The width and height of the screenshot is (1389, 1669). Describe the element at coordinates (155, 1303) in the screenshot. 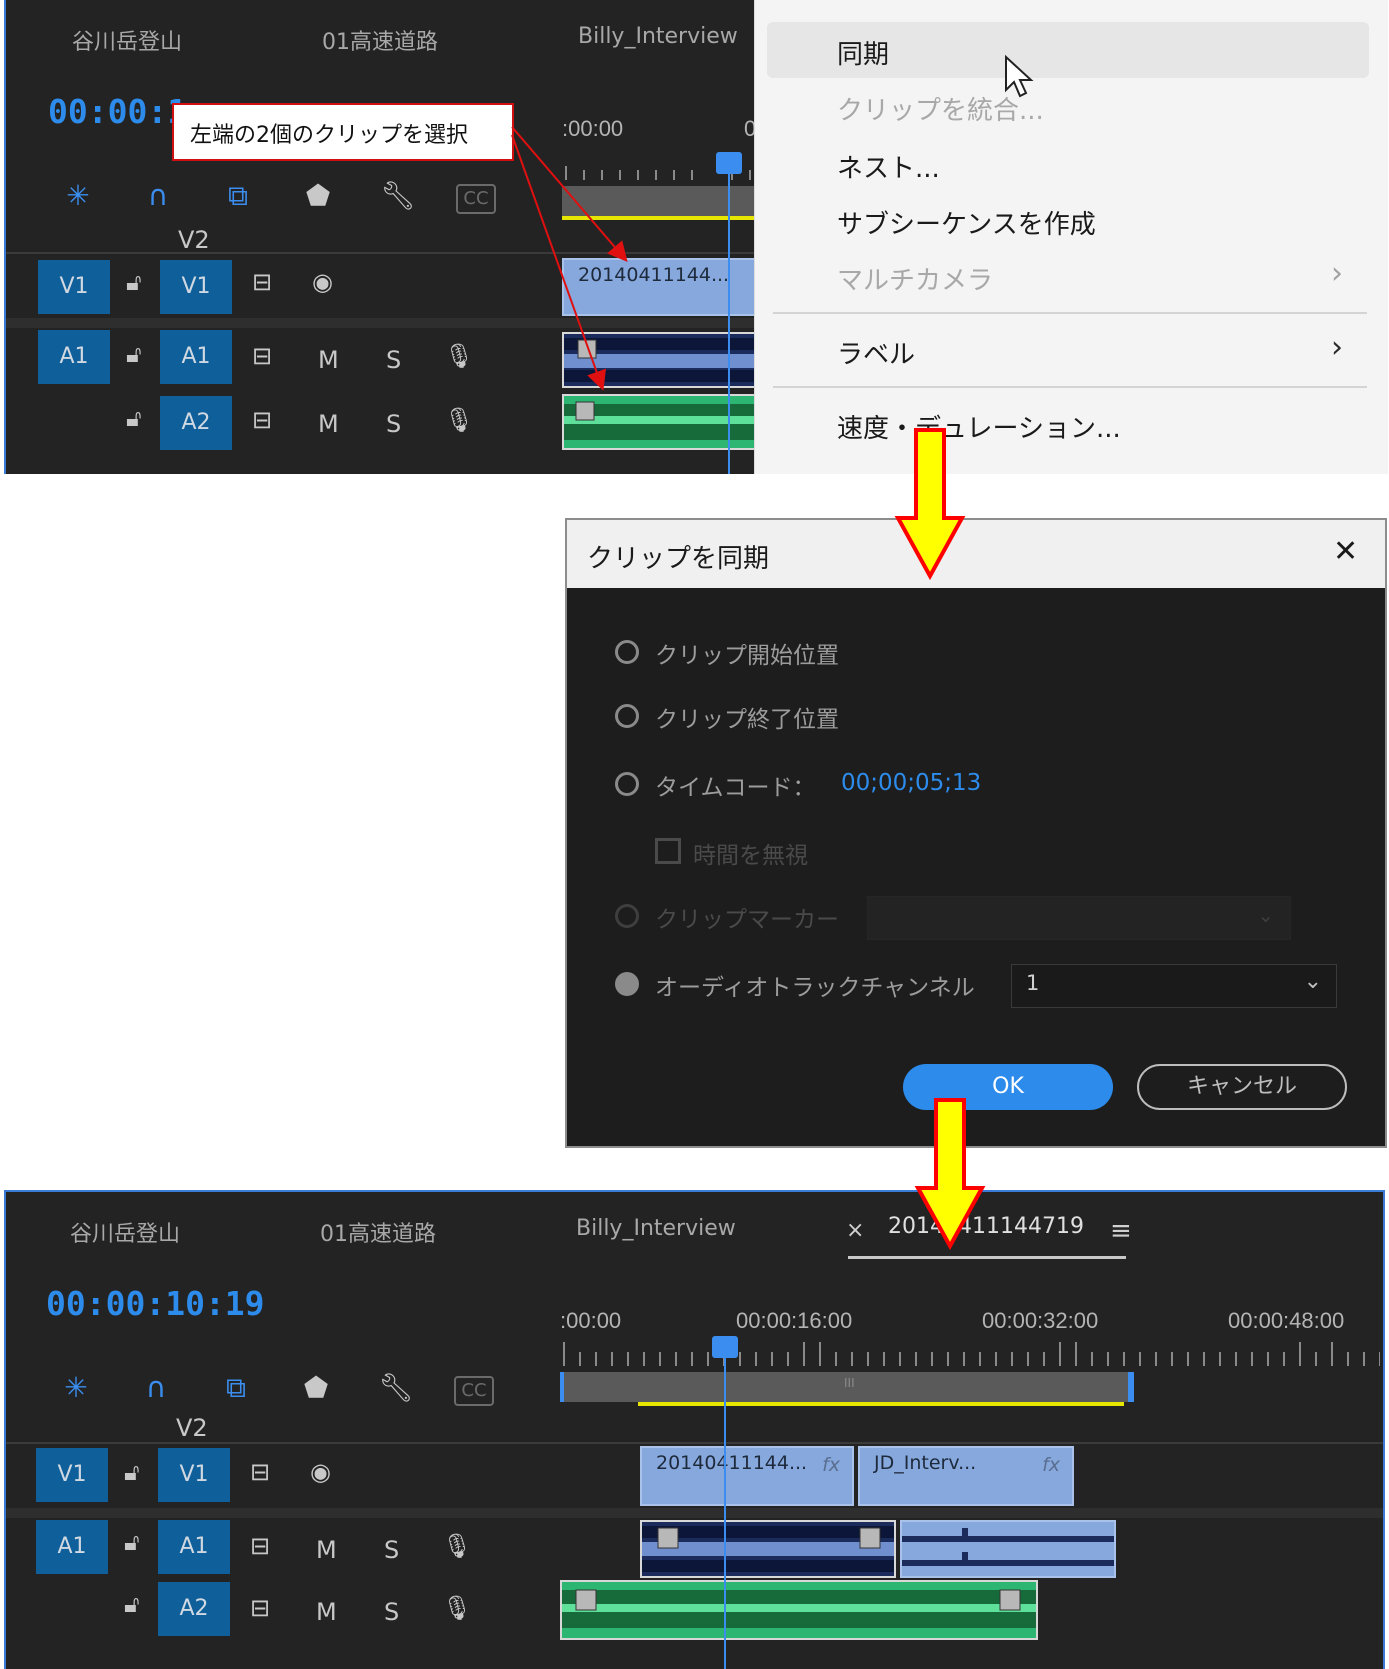

I see `playhead-timecode: 00:00:10:19` at that location.